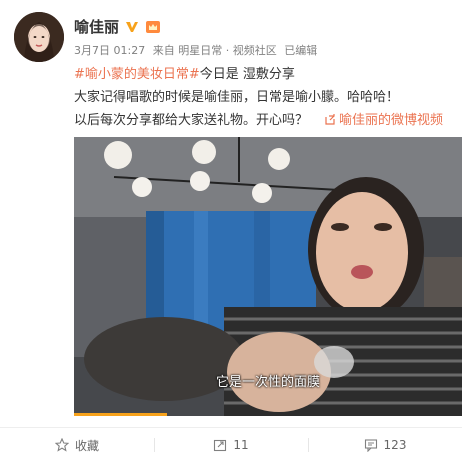 This screenshot has width=462, height=462. I want to click on post-meta: 3月7日 01:27 来自 明星日常 · 视频社区 已编辑, so click(197, 50).